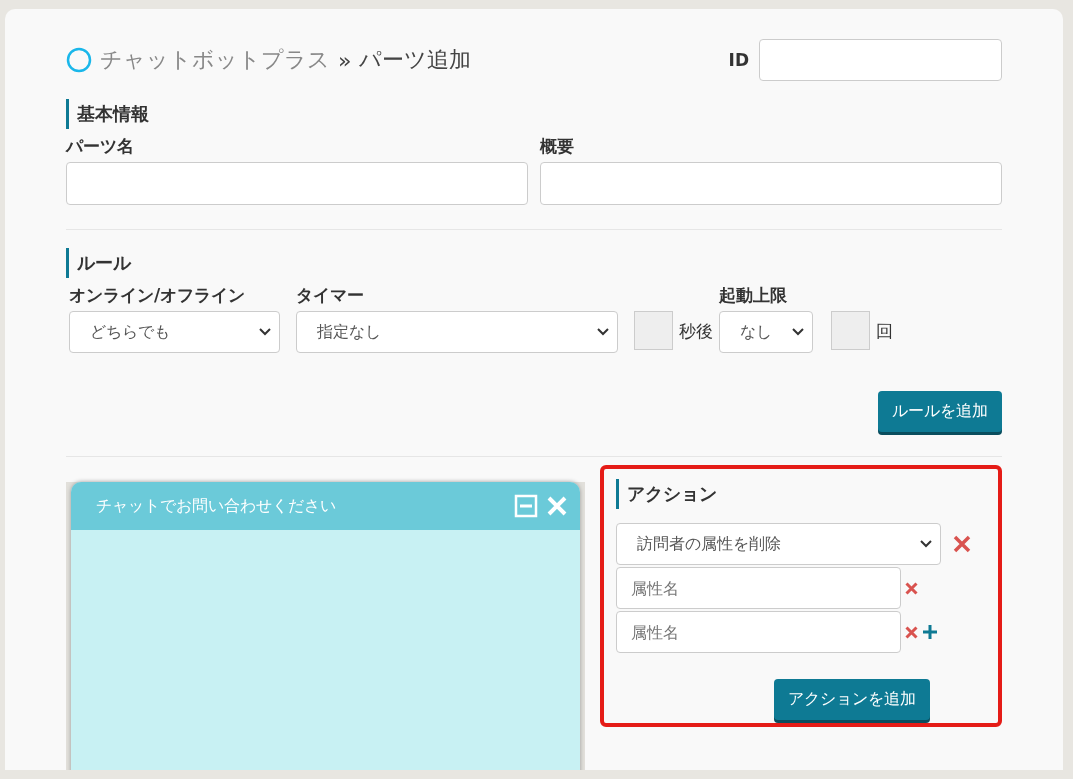  Describe the element at coordinates (534, 263) in the screenshot. I see `section-heading: ルール` at that location.